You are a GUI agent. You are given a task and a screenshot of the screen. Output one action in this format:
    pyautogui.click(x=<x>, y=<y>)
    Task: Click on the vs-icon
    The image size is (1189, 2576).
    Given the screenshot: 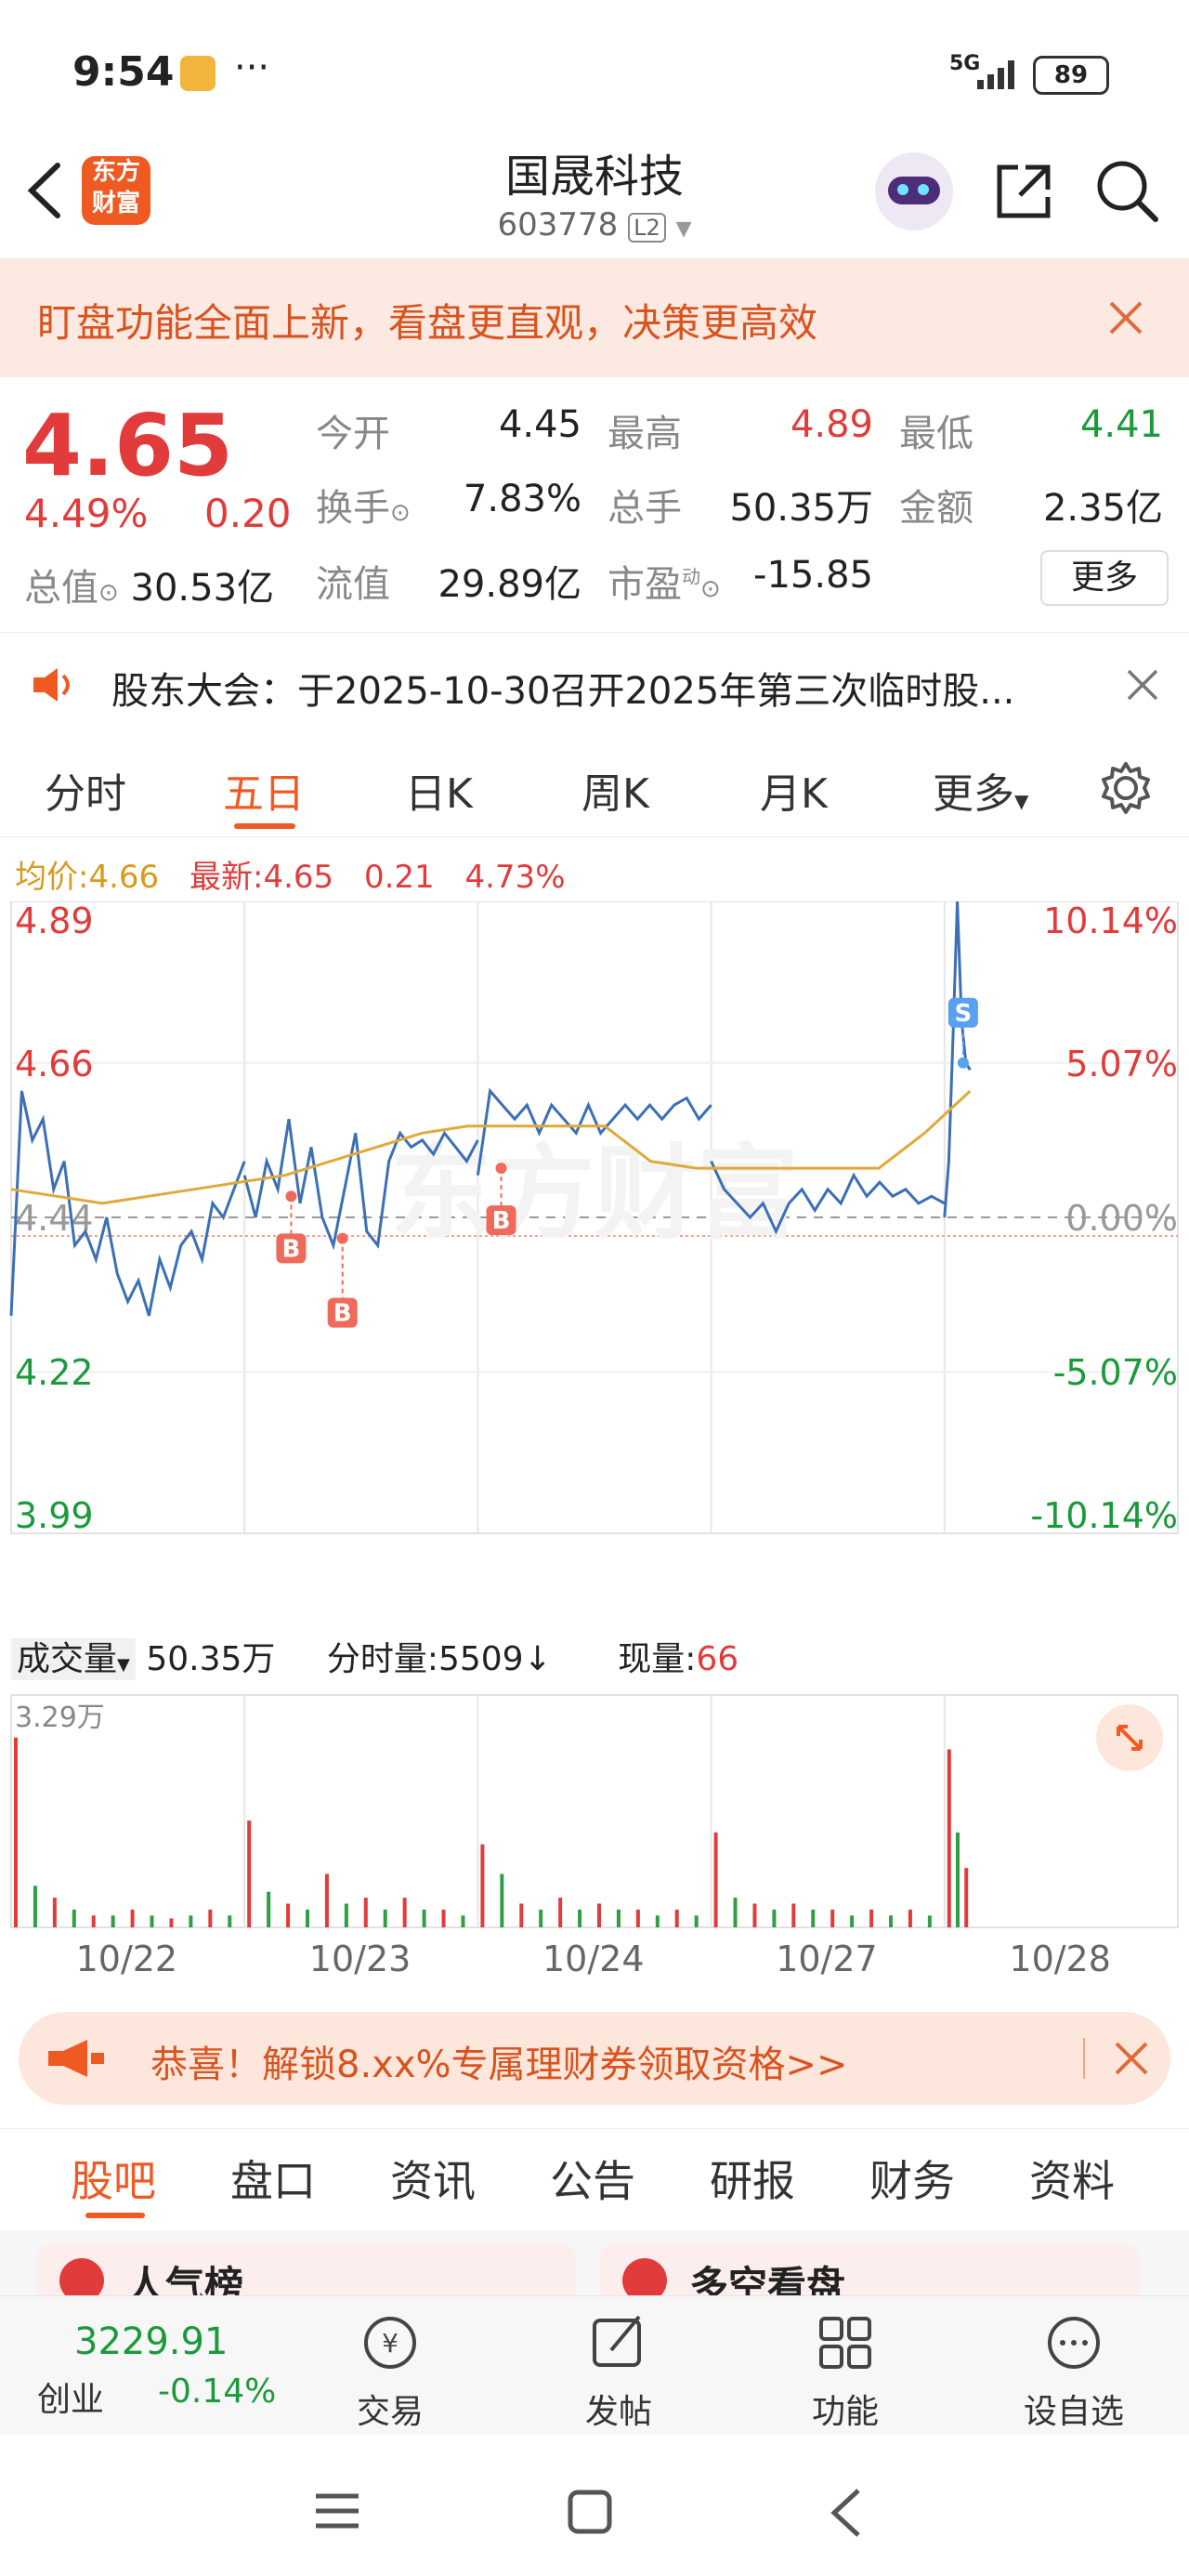 What is the action you would take?
    pyautogui.click(x=644, y=2276)
    